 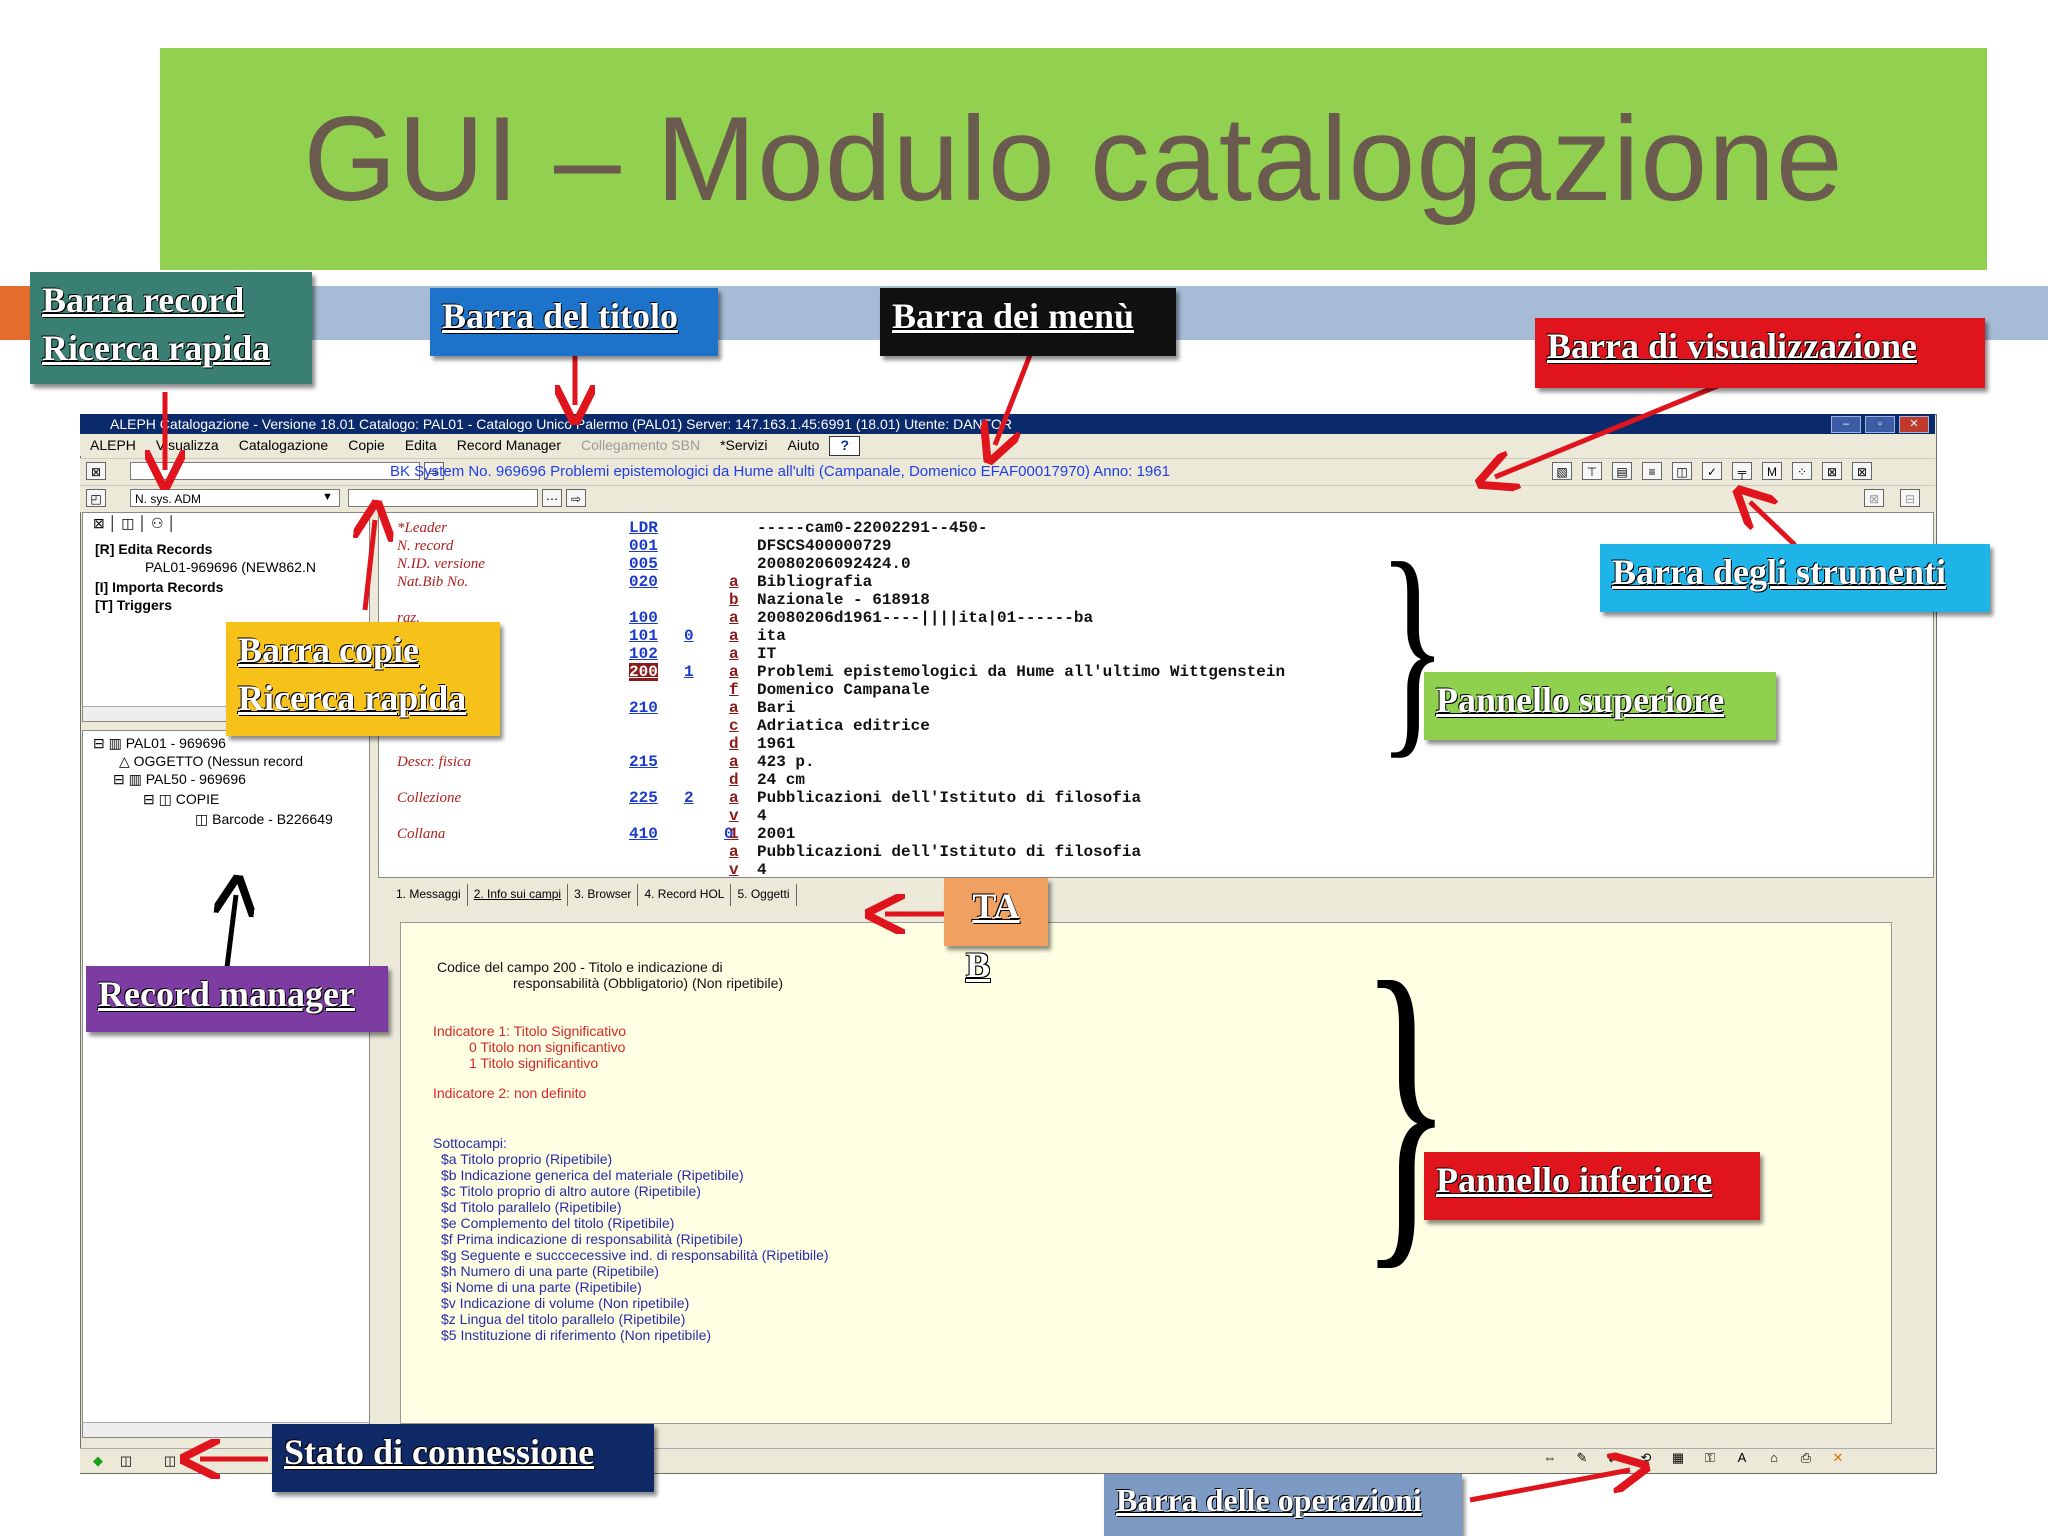 I want to click on callout-stato-connessione: Stato di connessione, so click(x=463, y=1458).